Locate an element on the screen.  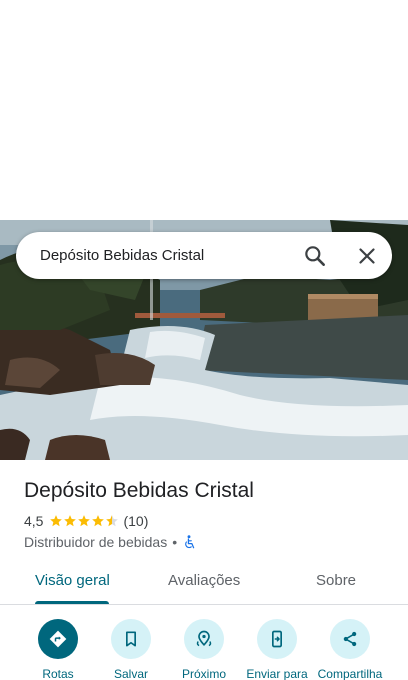
rating-row: 4,5 (10) is located at coordinates (86, 521).